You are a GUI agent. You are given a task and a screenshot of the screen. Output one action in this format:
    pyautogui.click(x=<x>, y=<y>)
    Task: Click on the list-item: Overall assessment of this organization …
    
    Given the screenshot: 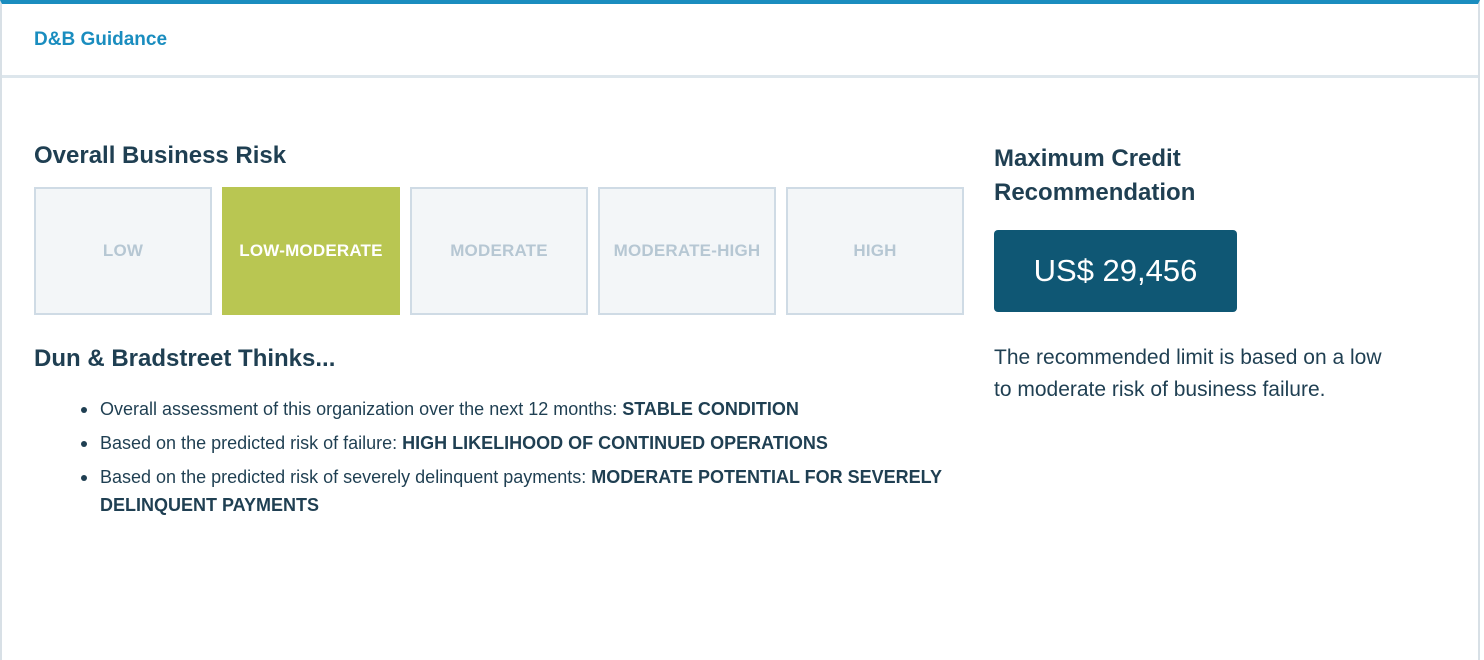 What is the action you would take?
    pyautogui.click(x=515, y=409)
    